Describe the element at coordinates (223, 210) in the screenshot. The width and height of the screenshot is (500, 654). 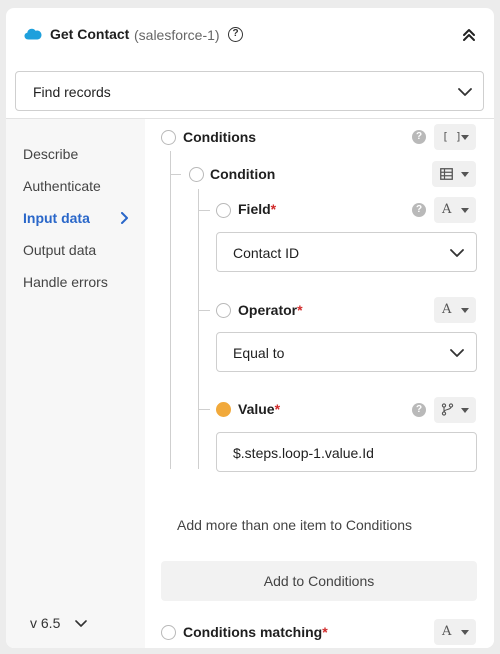
I see `field-radio` at that location.